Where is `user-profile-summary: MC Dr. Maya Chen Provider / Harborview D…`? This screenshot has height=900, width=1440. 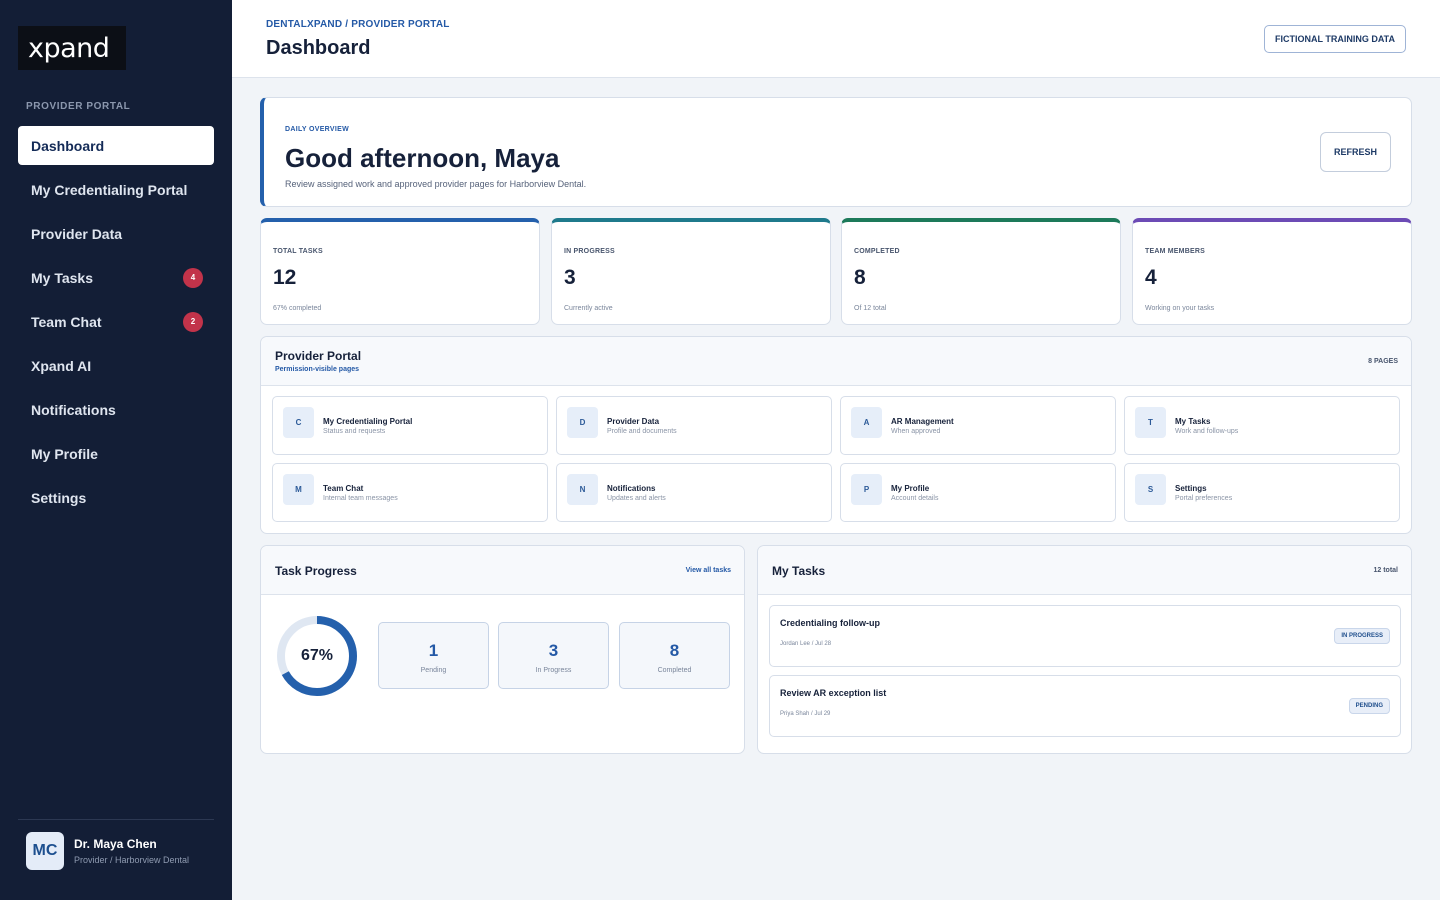 user-profile-summary: MC Dr. Maya Chen Provider / Harborview D… is located at coordinates (107, 851).